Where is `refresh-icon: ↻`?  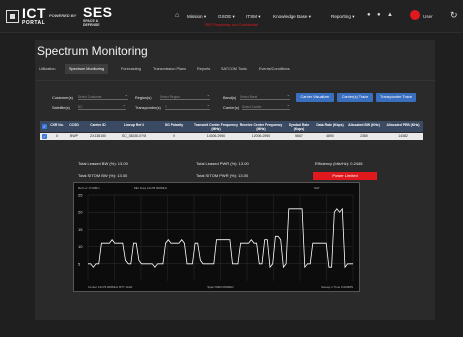 refresh-icon: ↻ is located at coordinates (454, 15).